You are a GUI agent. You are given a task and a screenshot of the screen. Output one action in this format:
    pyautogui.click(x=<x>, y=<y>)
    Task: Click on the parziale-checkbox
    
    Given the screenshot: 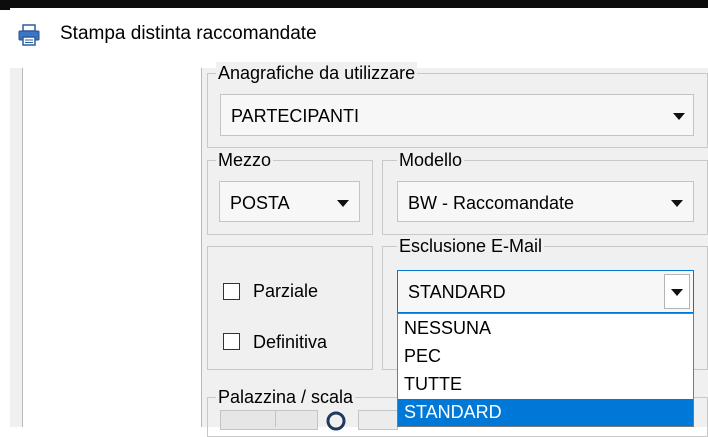 What is the action you would take?
    pyautogui.click(x=231, y=291)
    